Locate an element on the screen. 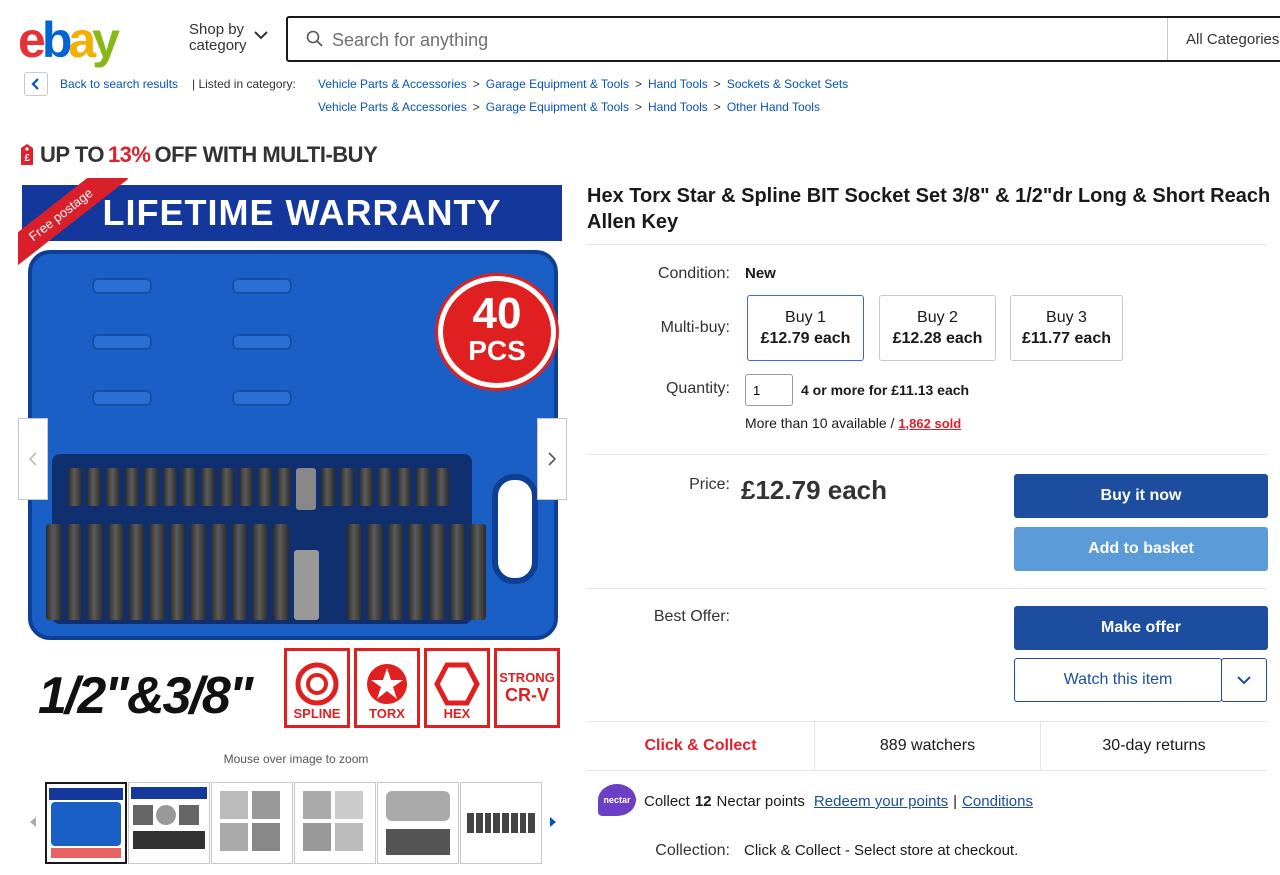 This screenshot has width=1280, height=875. condition-label: Condition: is located at coordinates (693, 273).